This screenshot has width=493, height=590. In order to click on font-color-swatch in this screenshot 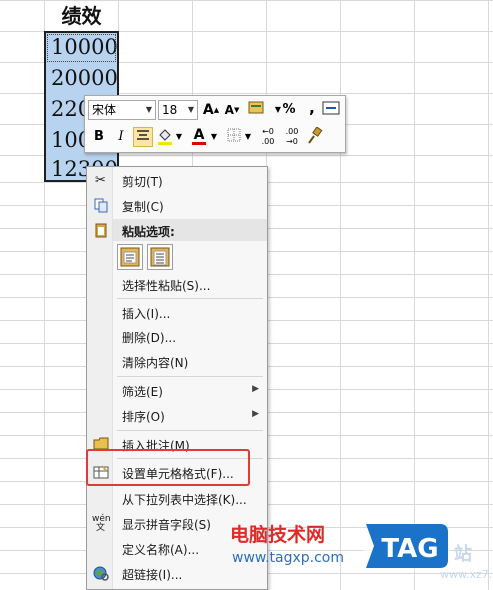, I will do `click(199, 143)`.